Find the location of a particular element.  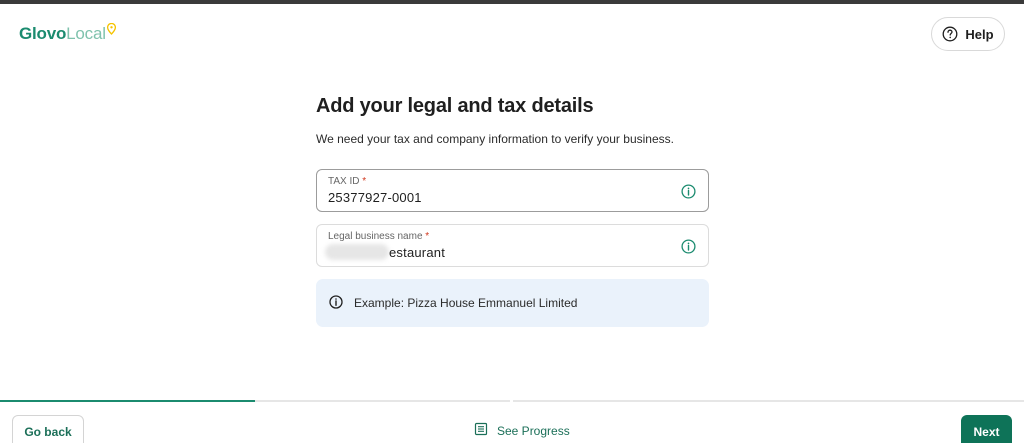

tax-id-label: TAX ID * is located at coordinates (347, 181).